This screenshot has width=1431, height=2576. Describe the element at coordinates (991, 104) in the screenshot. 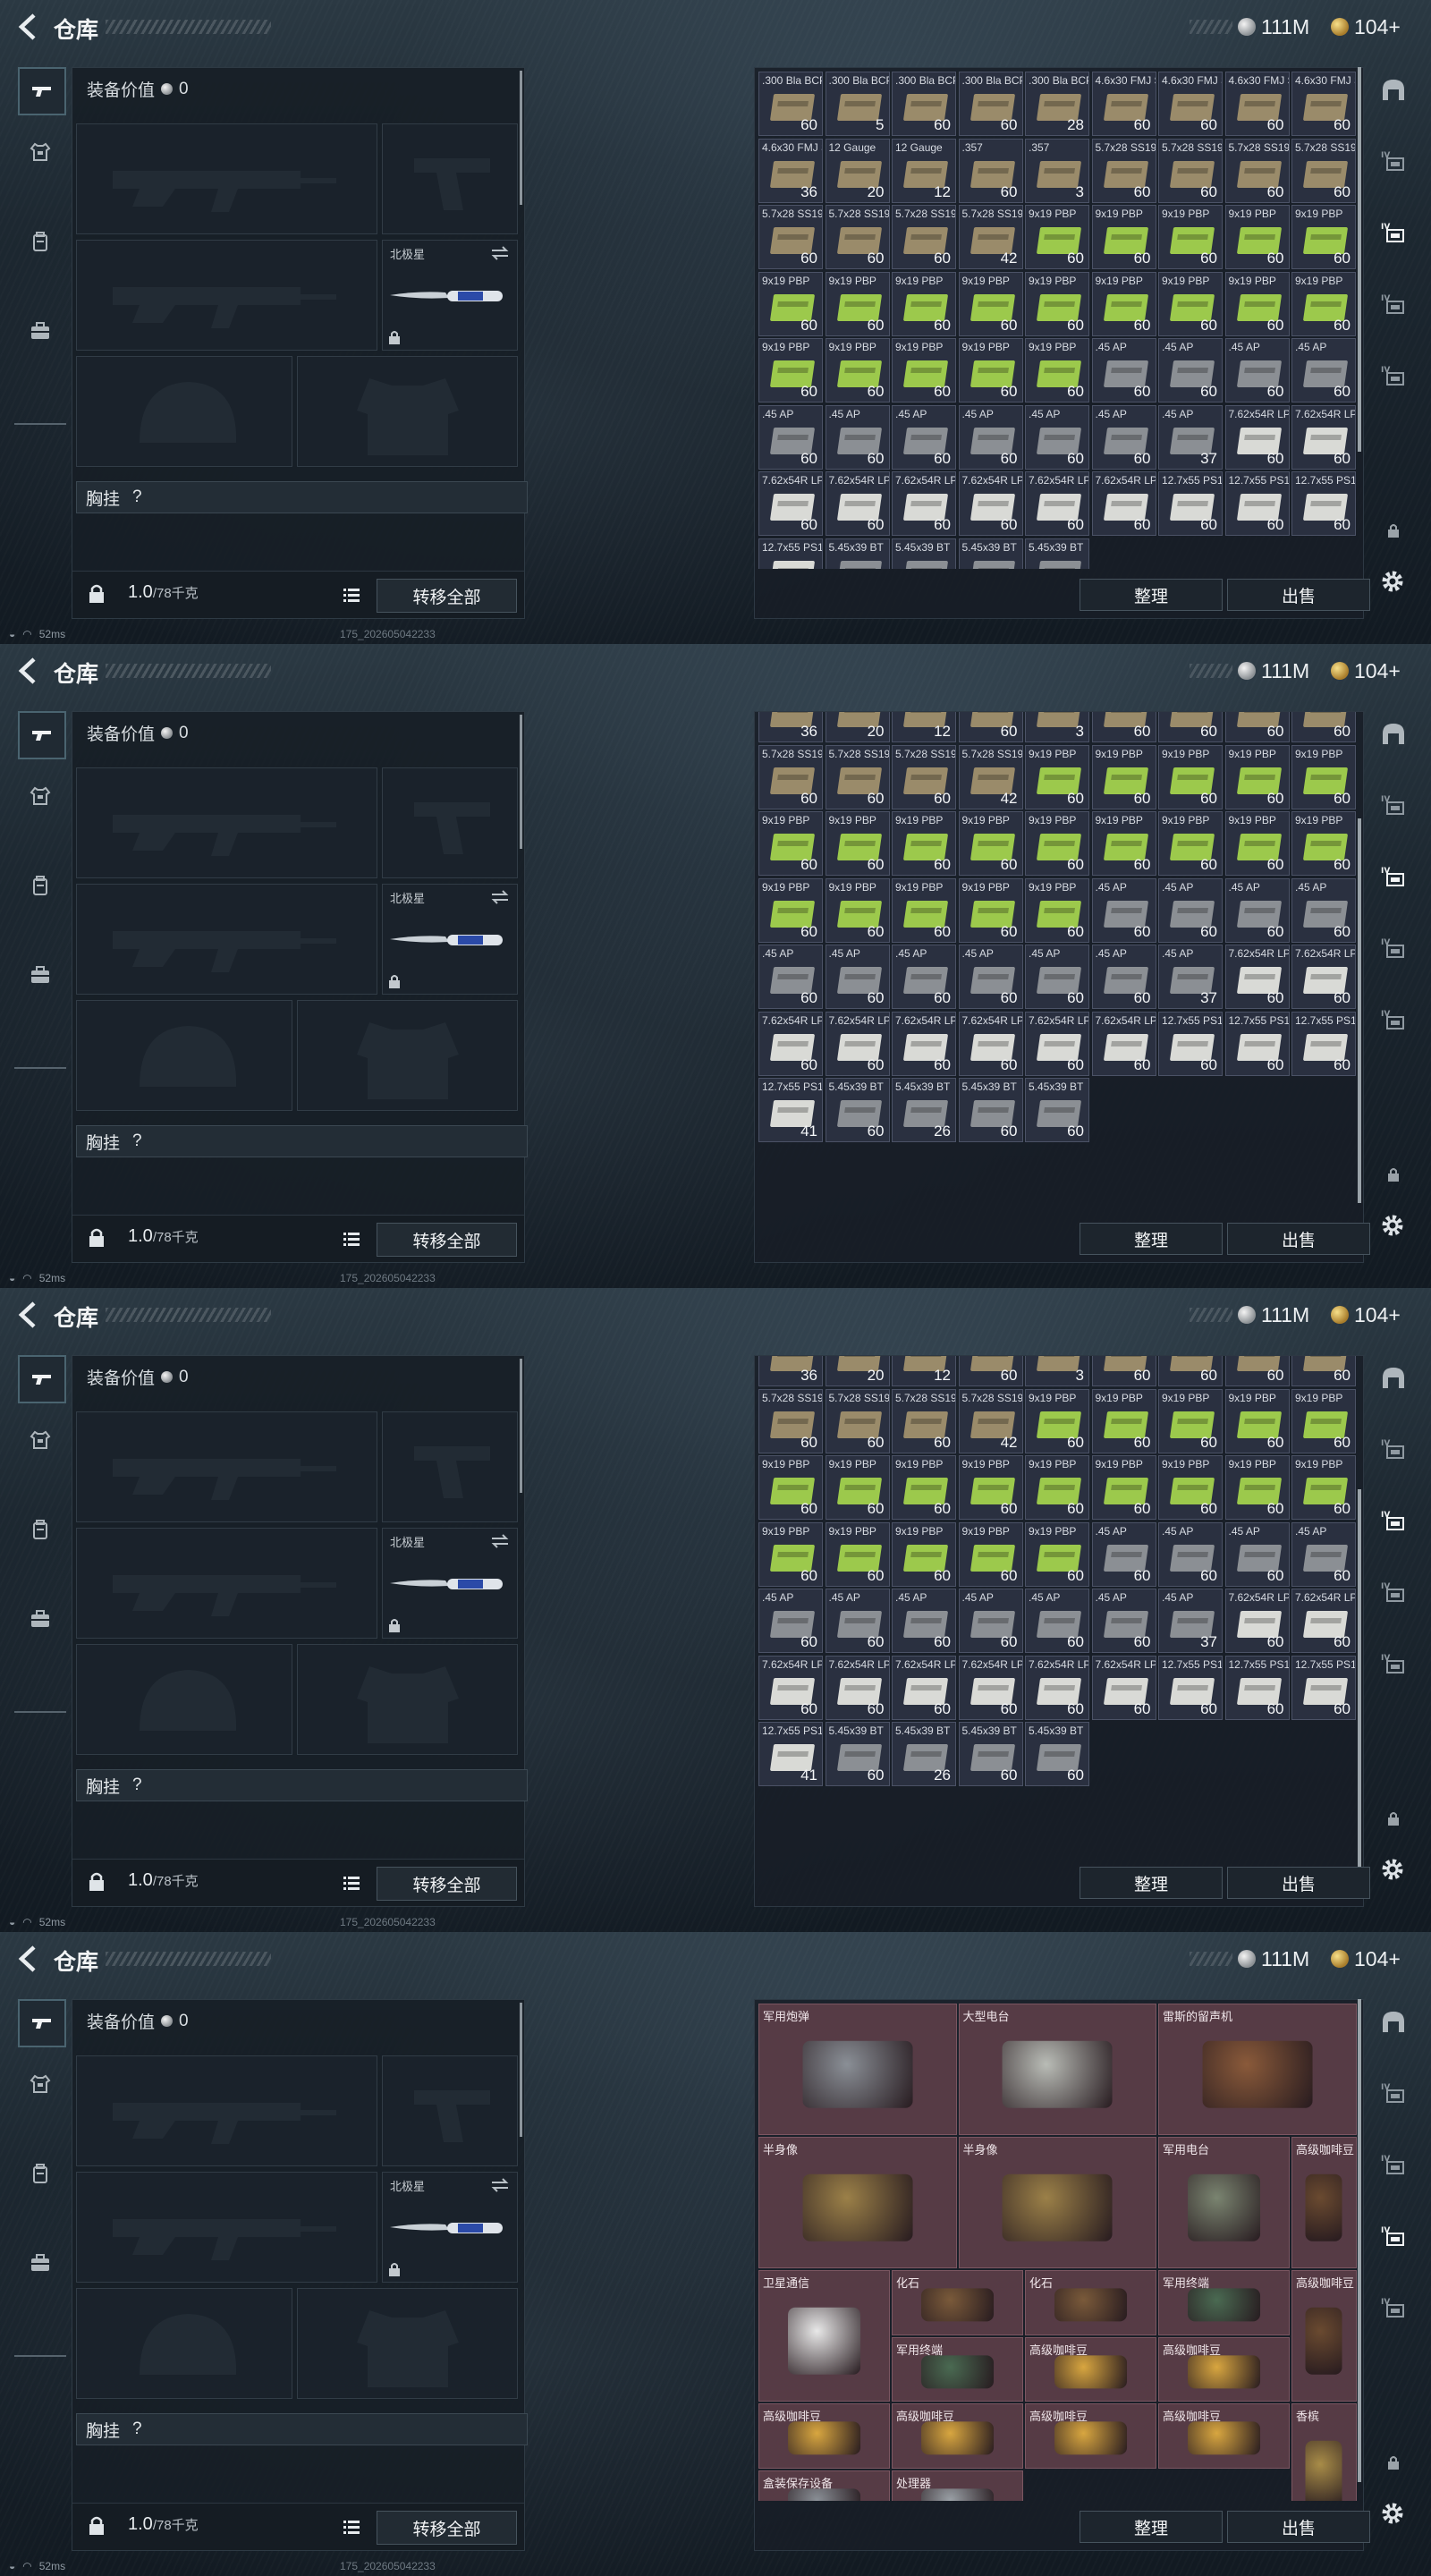

I see `stash-item: .300 Bla BCP FMJ 60` at that location.